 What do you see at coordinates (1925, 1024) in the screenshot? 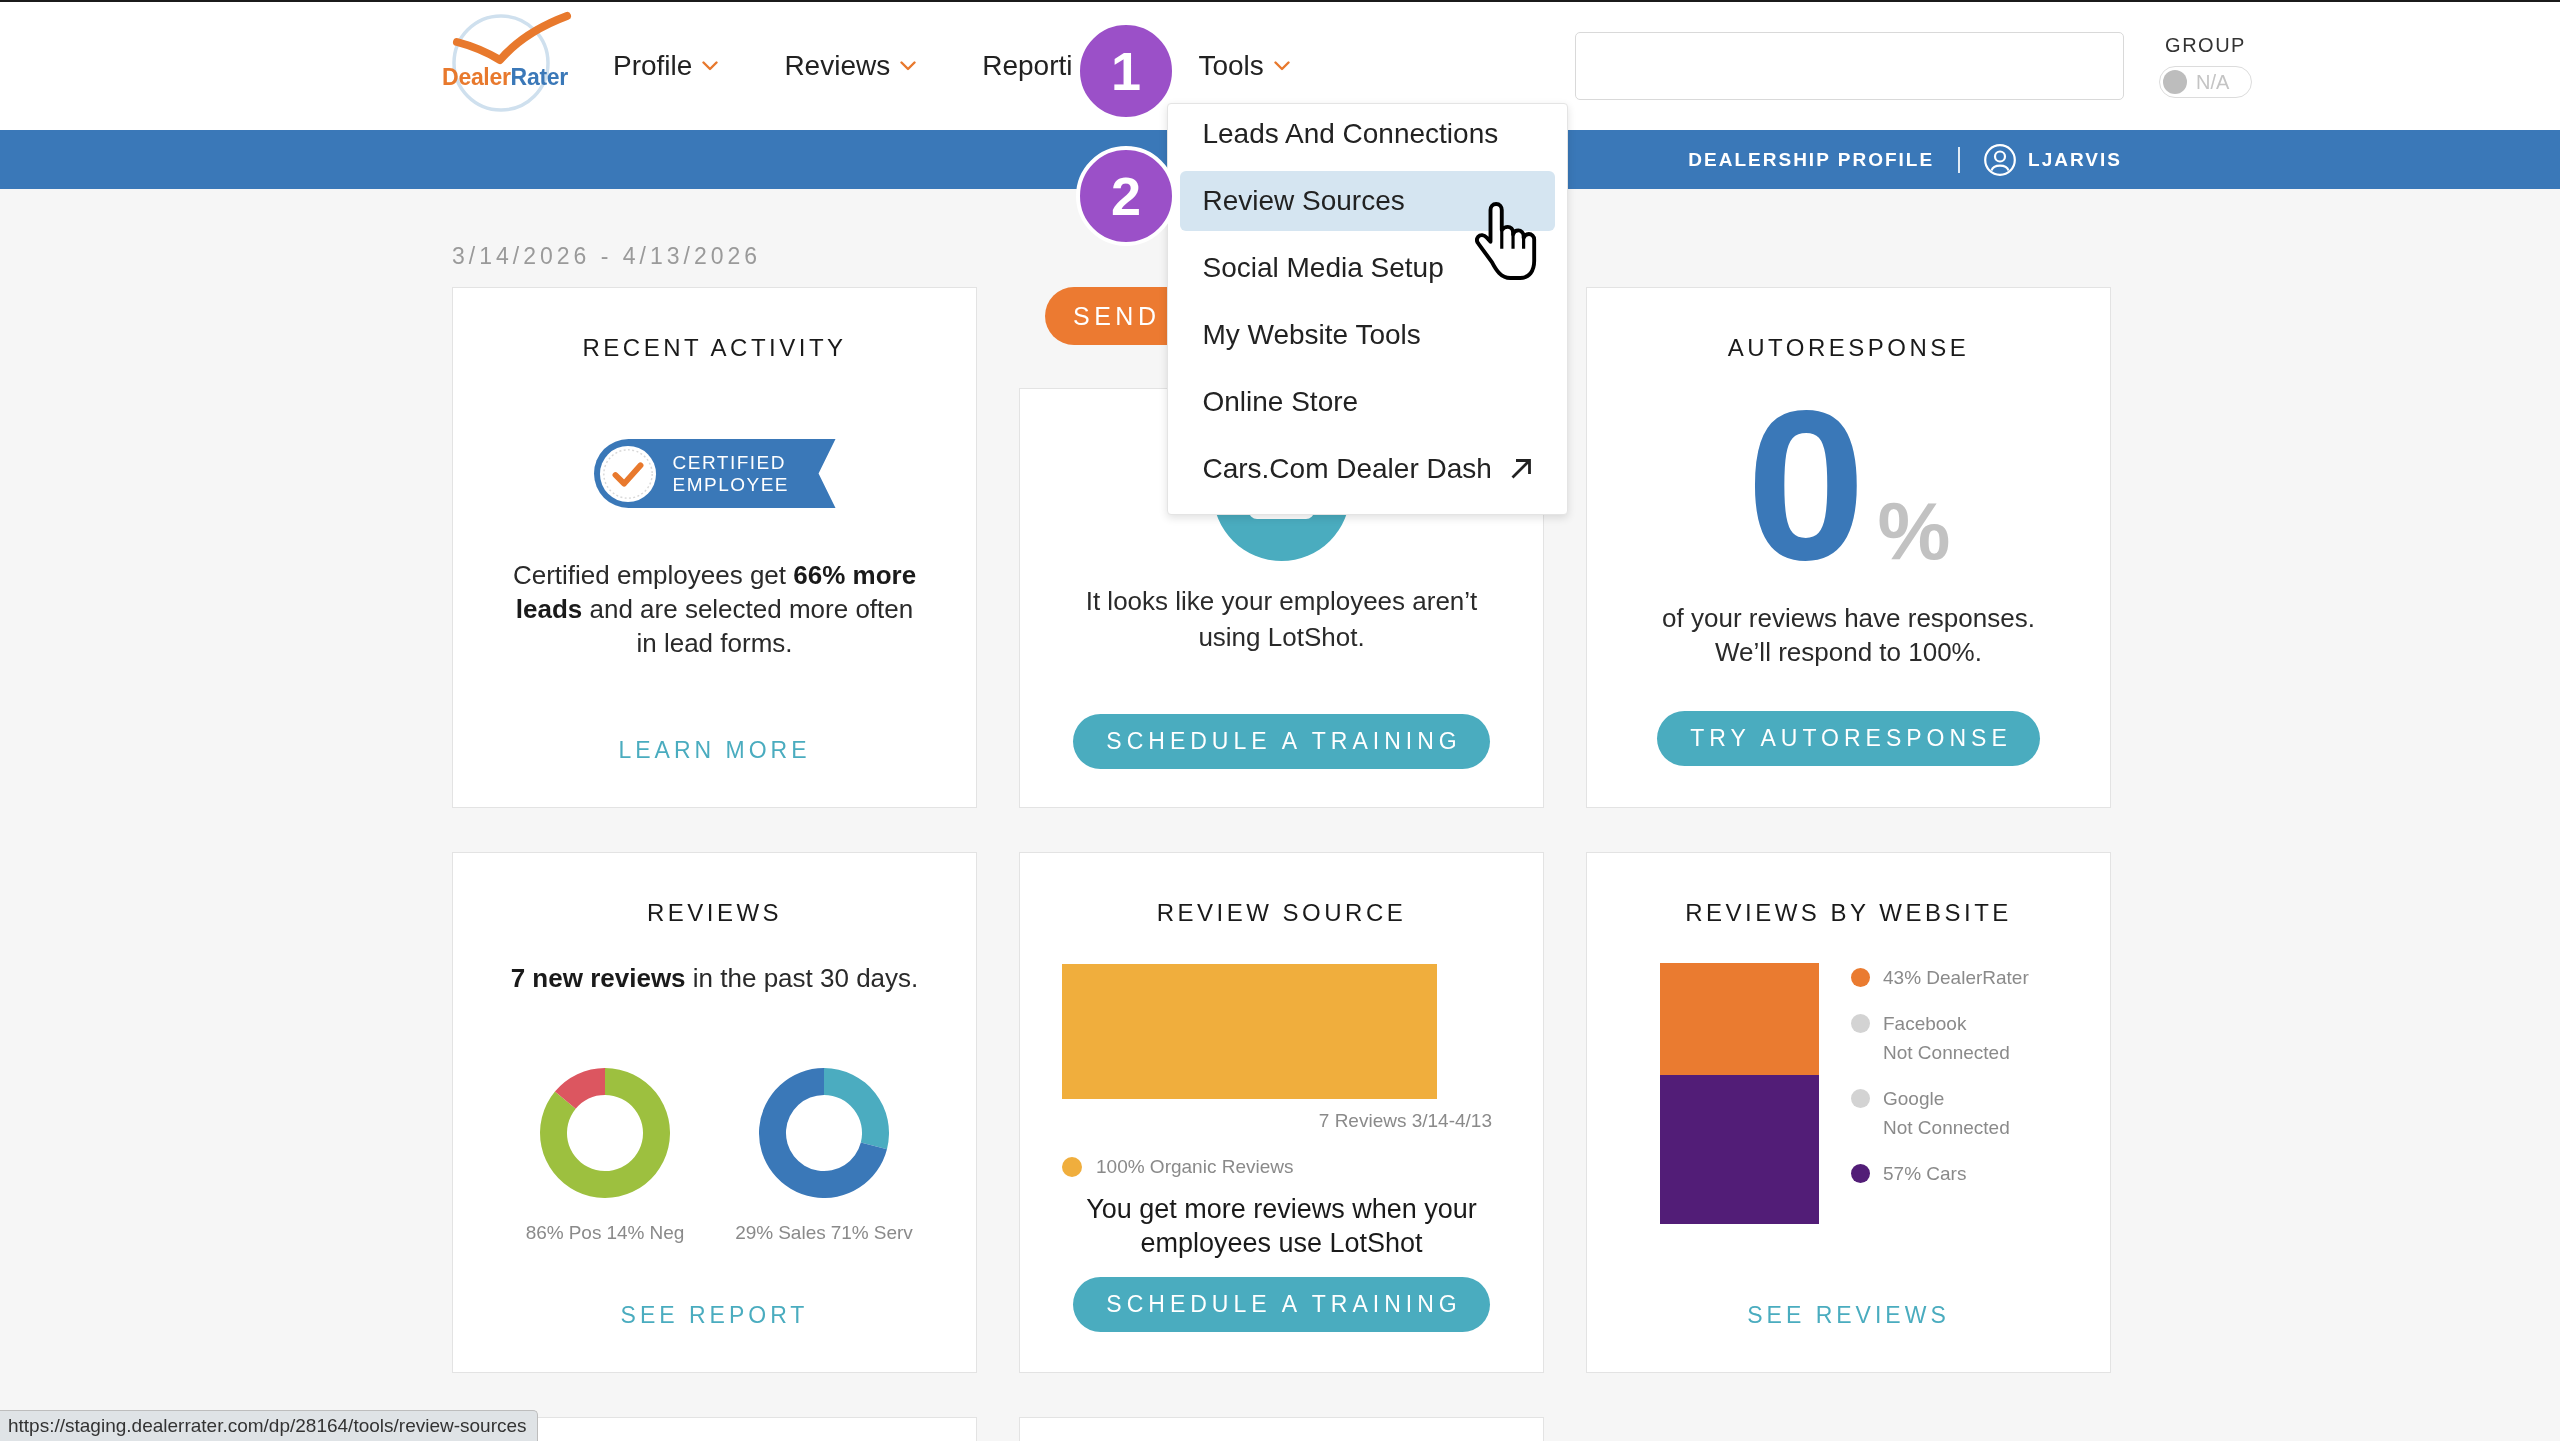
I see `legend-label: Facebook` at bounding box center [1925, 1024].